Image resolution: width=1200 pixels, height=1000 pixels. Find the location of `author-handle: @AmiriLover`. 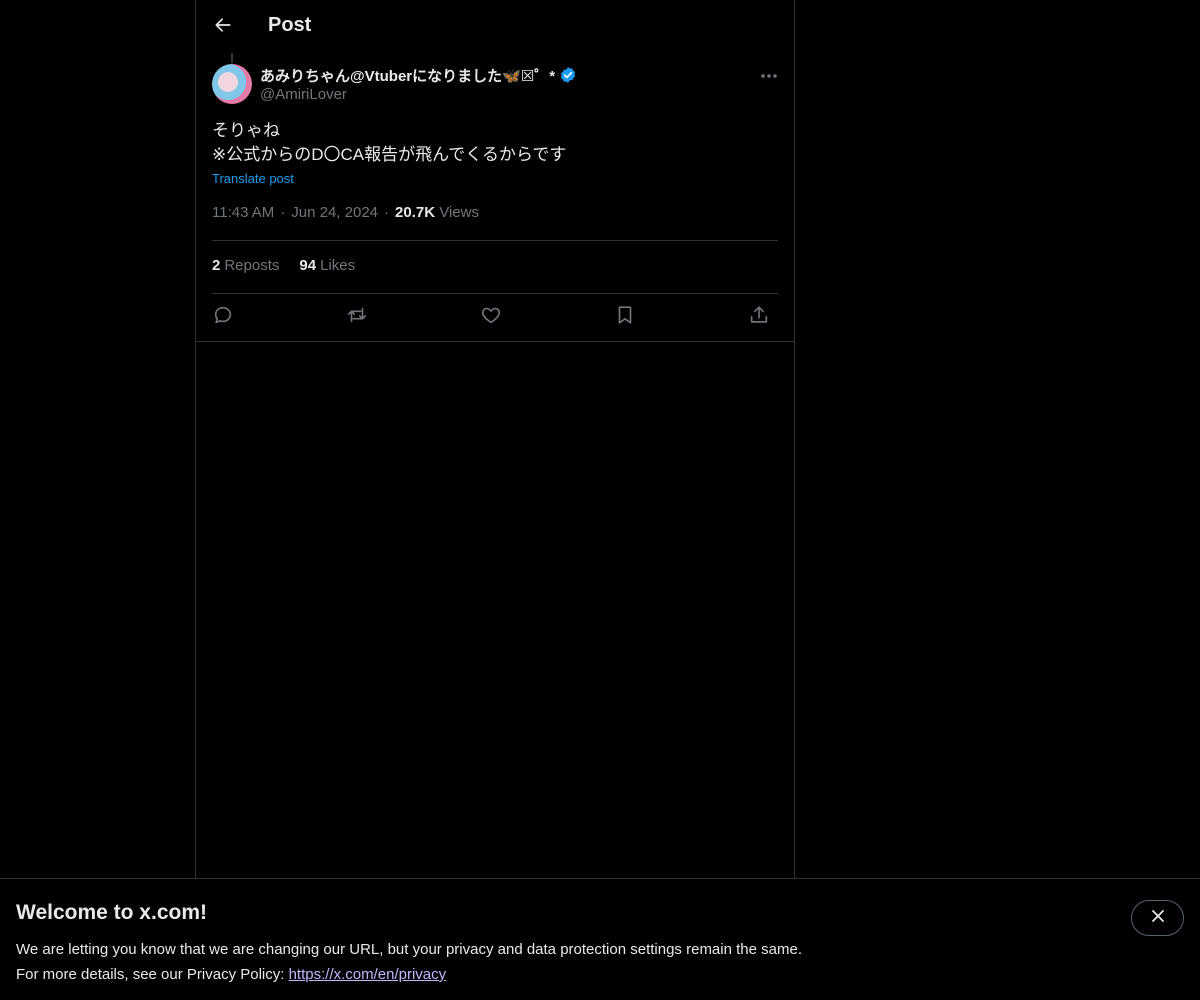

author-handle: @AmiriLover is located at coordinates (303, 94).